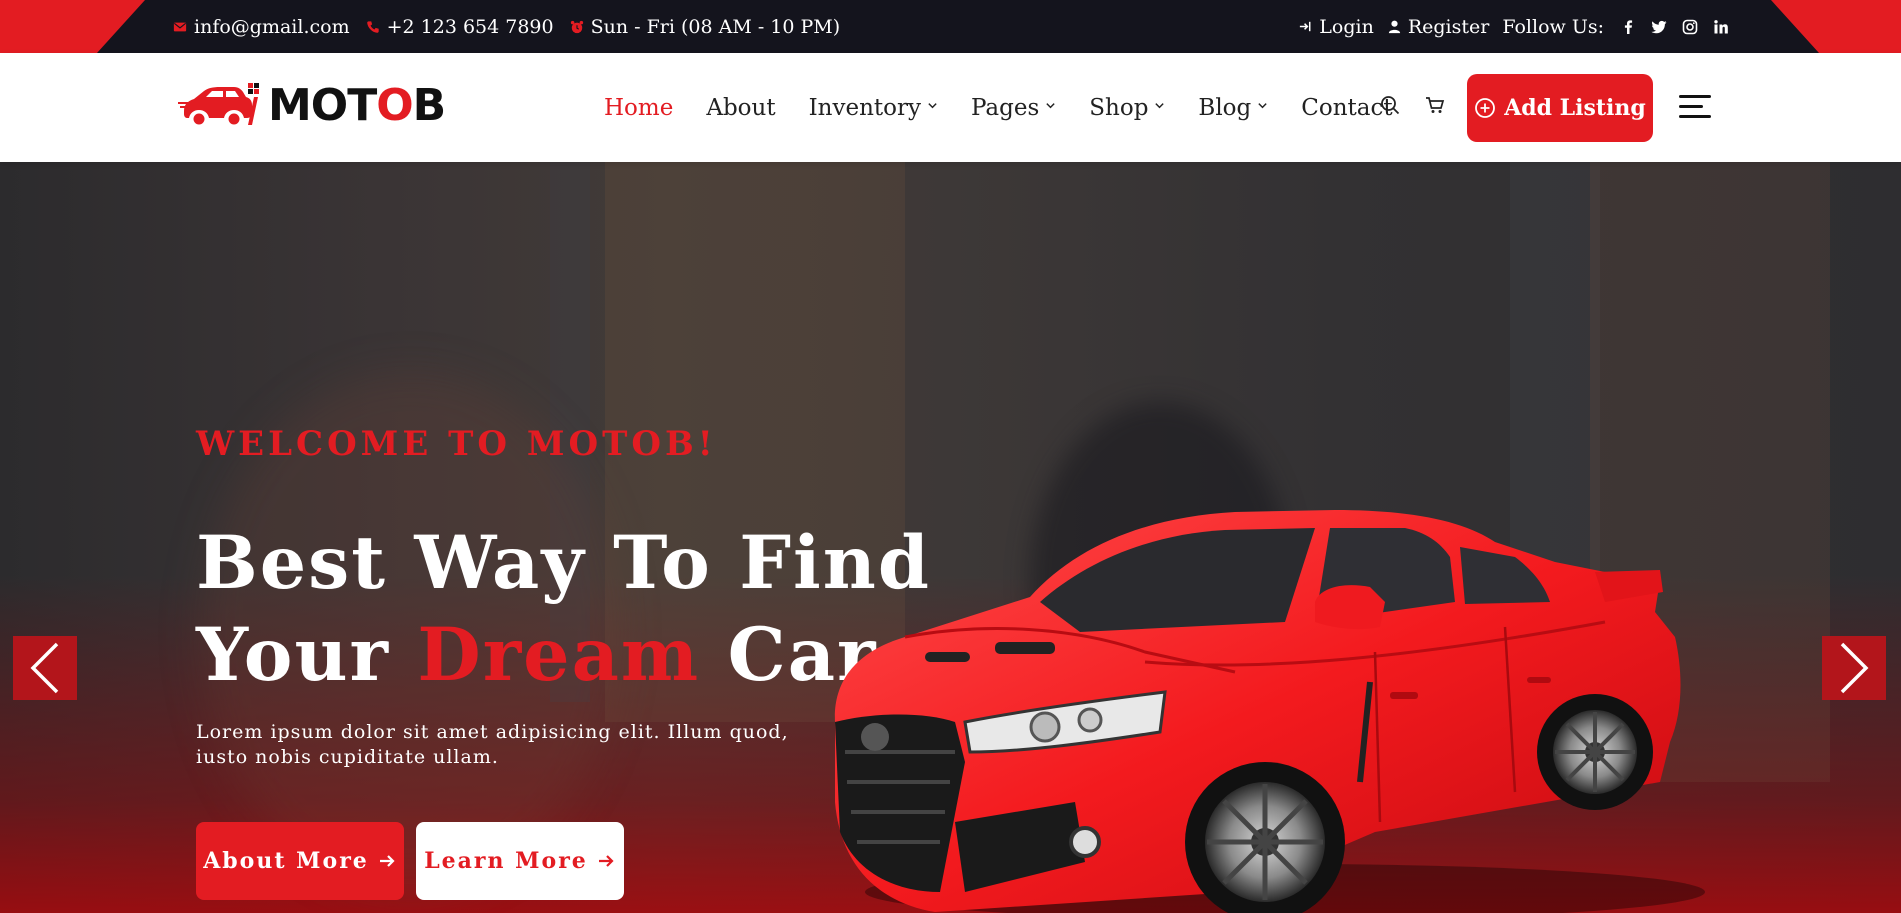  What do you see at coordinates (1233, 108) in the screenshot?
I see `nav-item-blog: Blog` at bounding box center [1233, 108].